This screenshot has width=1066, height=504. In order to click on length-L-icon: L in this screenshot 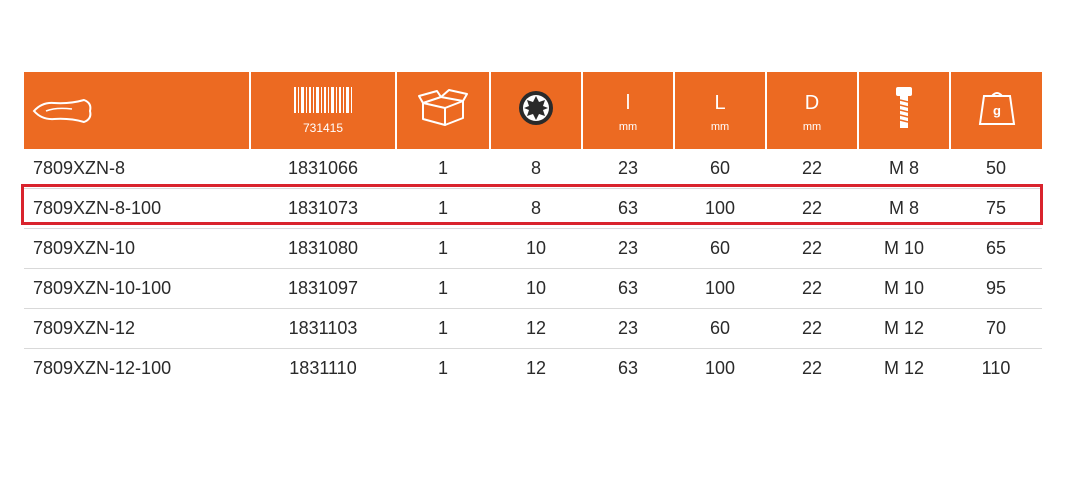, I will do `click(720, 102)`.